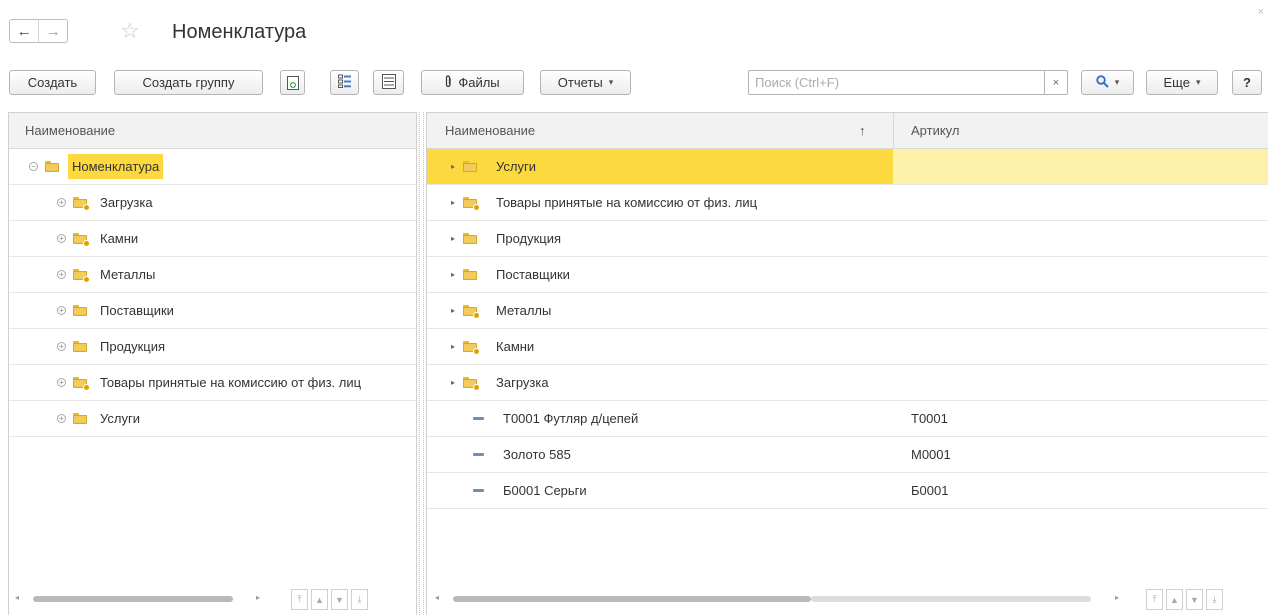  I want to click on tree-item-label: Услуги, so click(120, 418).